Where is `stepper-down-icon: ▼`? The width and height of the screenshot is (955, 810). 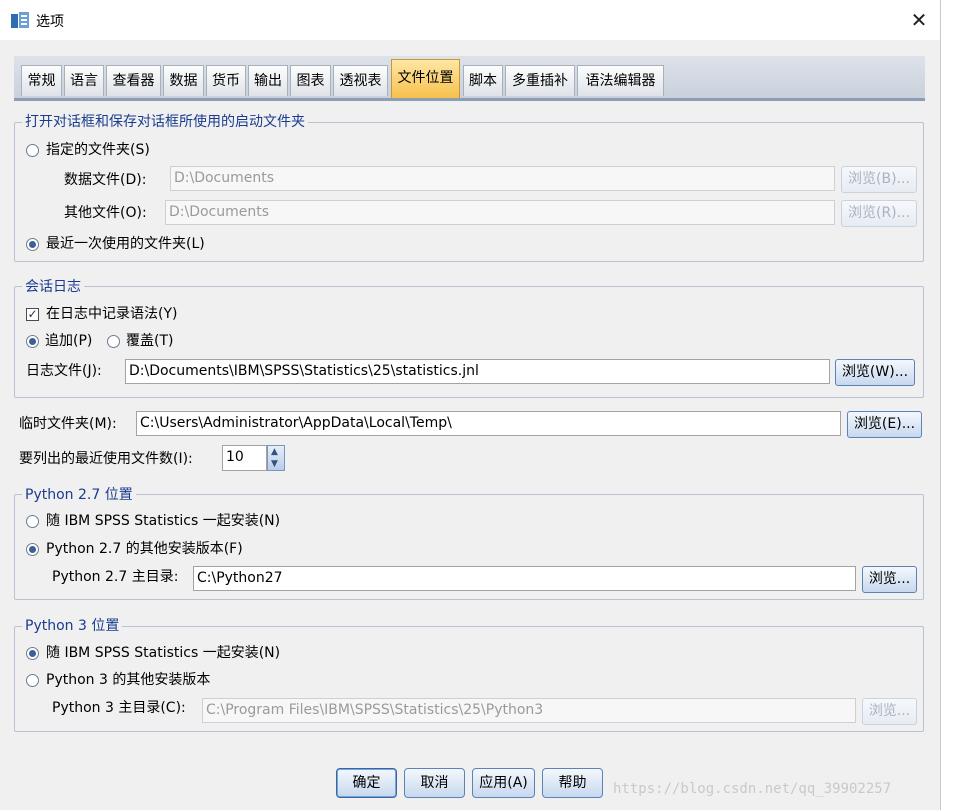
stepper-down-icon: ▼ is located at coordinates (274, 464).